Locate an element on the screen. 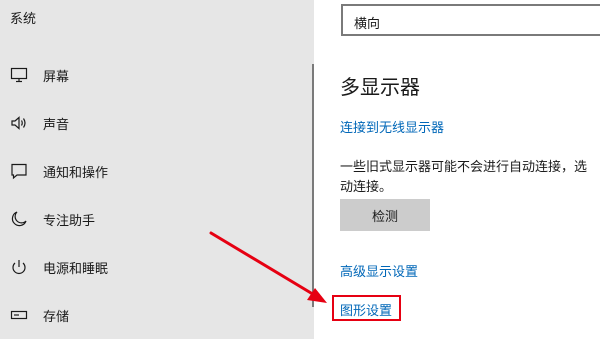 The width and height of the screenshot is (600, 339). advanced-display-settings-link: 高级显示设置 is located at coordinates (379, 270).